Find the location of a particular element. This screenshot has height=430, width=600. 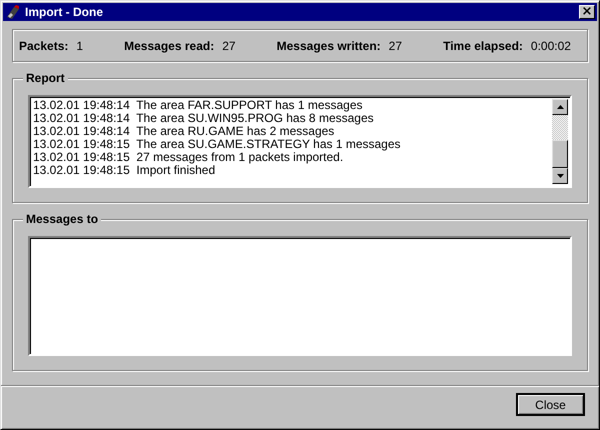

log-line: 13.02.01 19:48:14 The area RU.GAME has 2 messages is located at coordinates (183, 131).